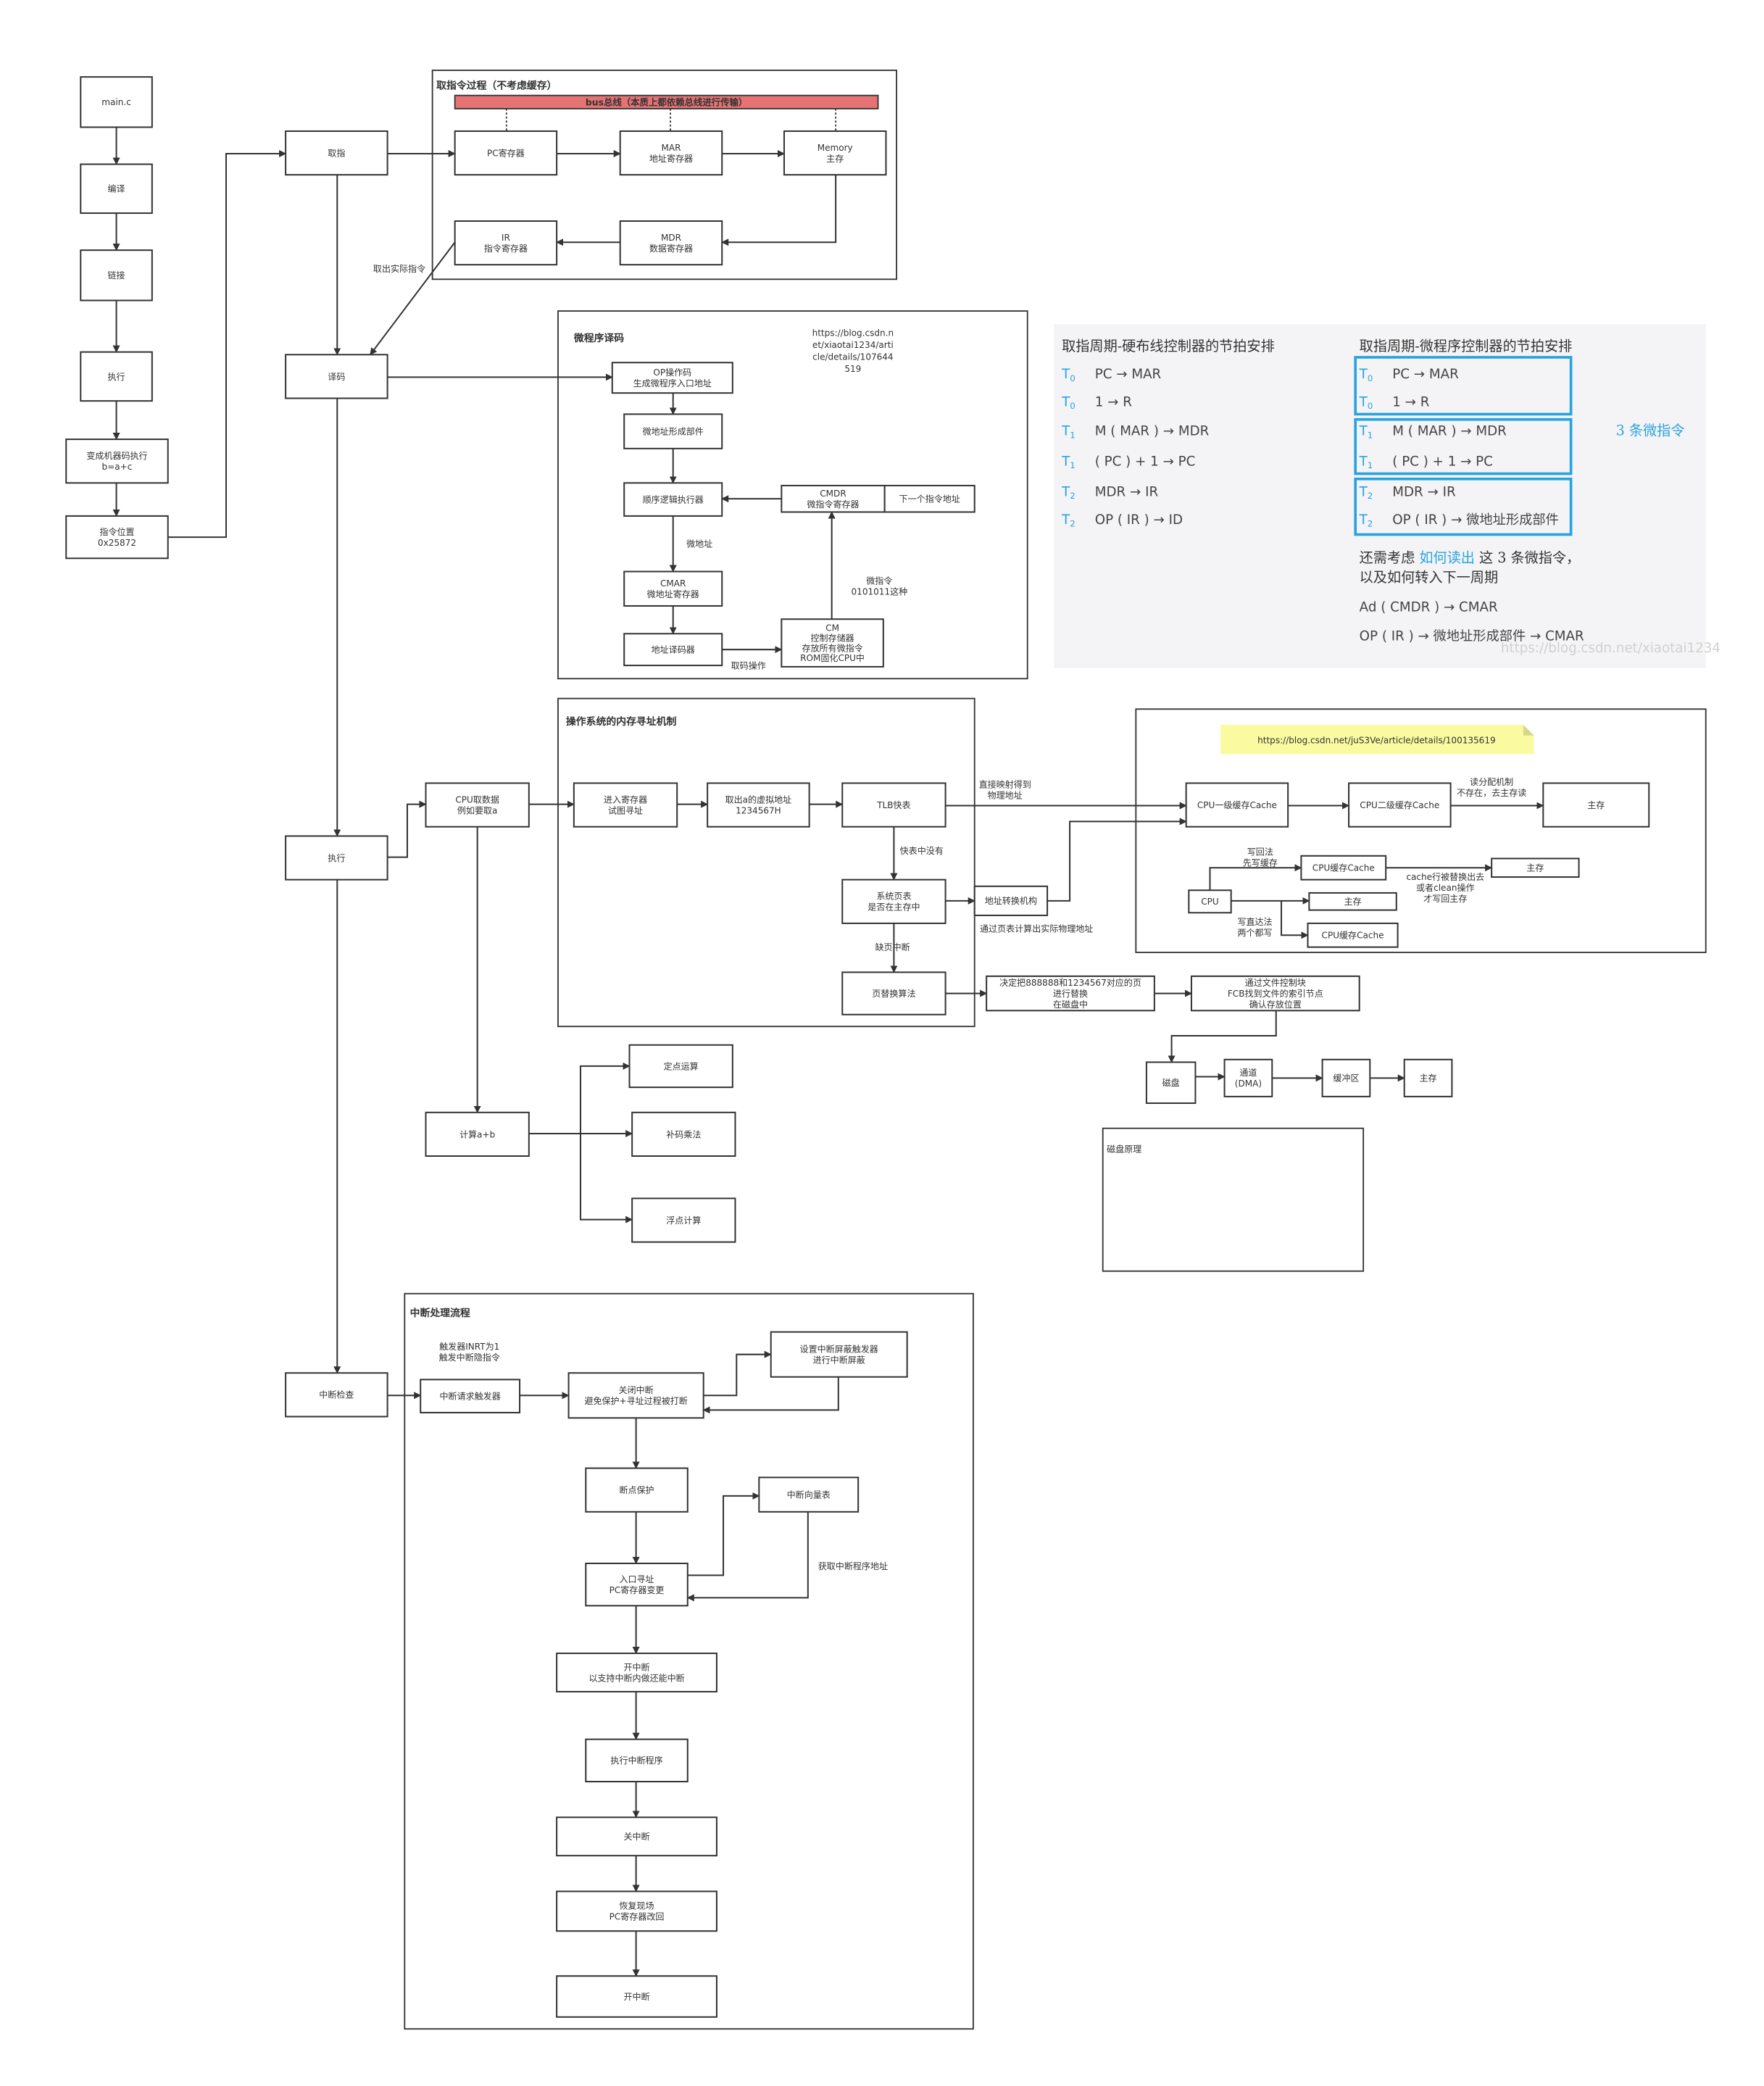 The image size is (1764, 2086). What do you see at coordinates (470, 1396) in the screenshot?
I see `node-int-req: 中断请求触发器` at bounding box center [470, 1396].